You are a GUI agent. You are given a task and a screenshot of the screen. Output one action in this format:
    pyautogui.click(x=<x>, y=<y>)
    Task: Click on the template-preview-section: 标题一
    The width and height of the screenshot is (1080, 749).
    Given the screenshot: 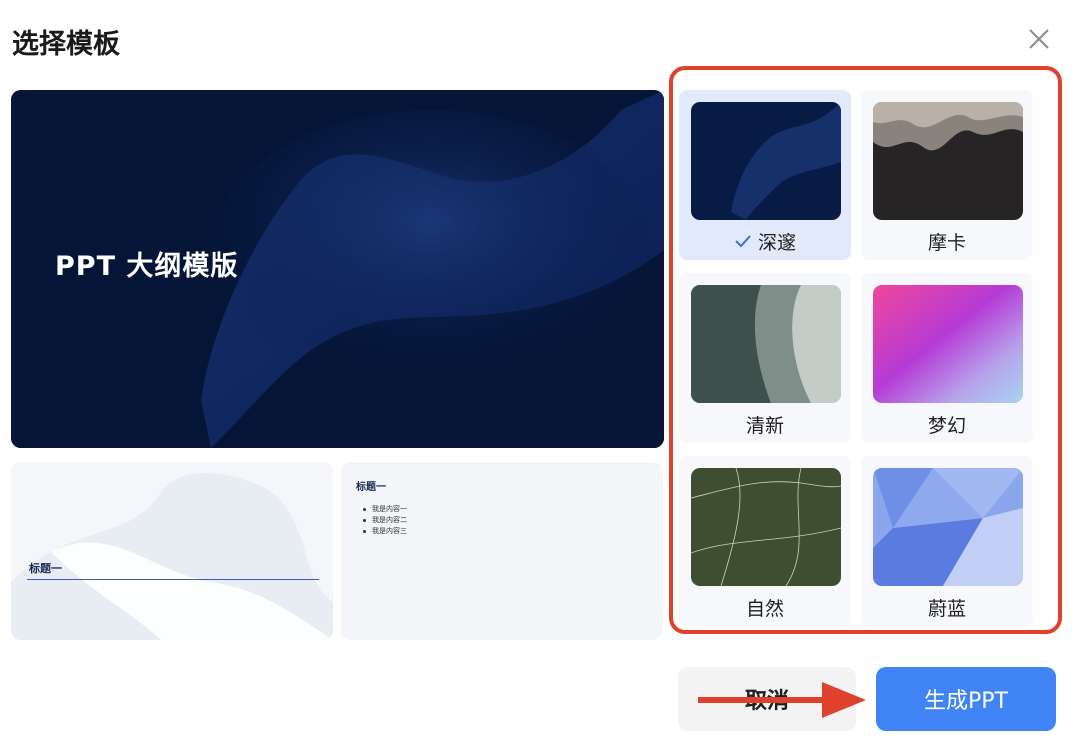 What is the action you would take?
    pyautogui.click(x=172, y=551)
    